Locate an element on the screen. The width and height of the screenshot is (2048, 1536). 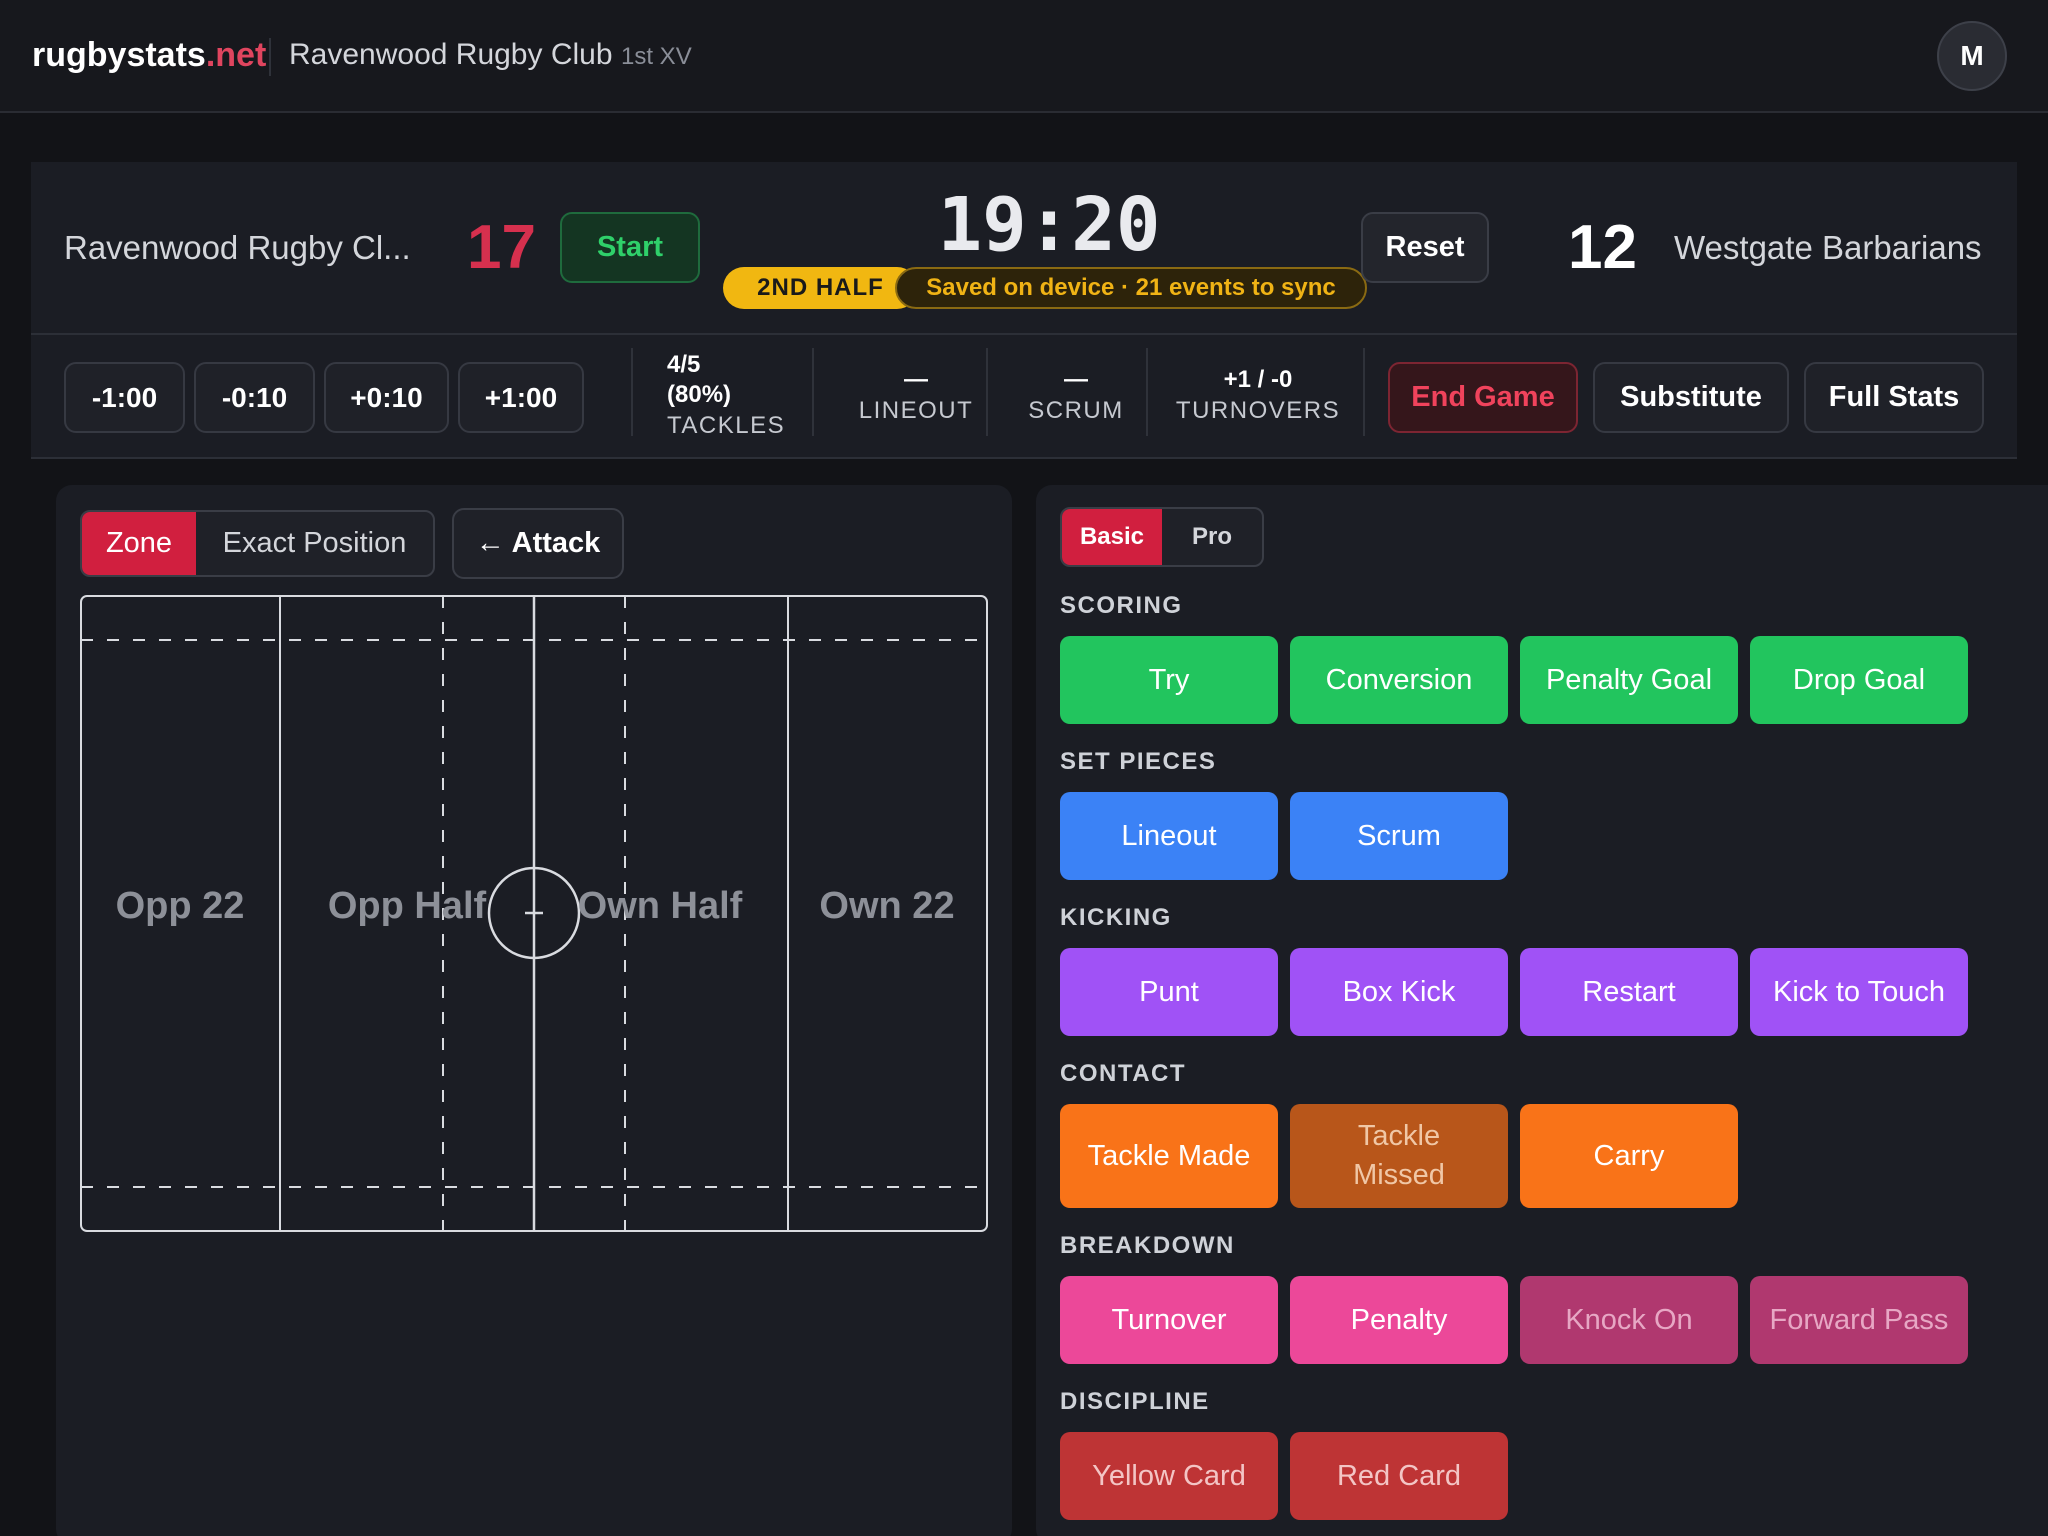
turnovers-stat: +1 / -0 TURNOVERS is located at coordinates (1258, 396).